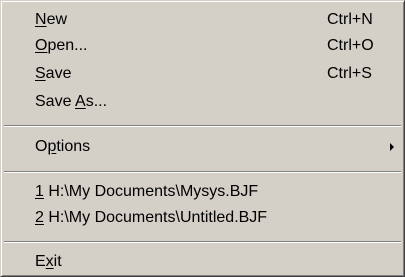 Image resolution: width=405 pixels, height=277 pixels. Describe the element at coordinates (39, 217) in the screenshot. I see `mnemonic: 2` at that location.